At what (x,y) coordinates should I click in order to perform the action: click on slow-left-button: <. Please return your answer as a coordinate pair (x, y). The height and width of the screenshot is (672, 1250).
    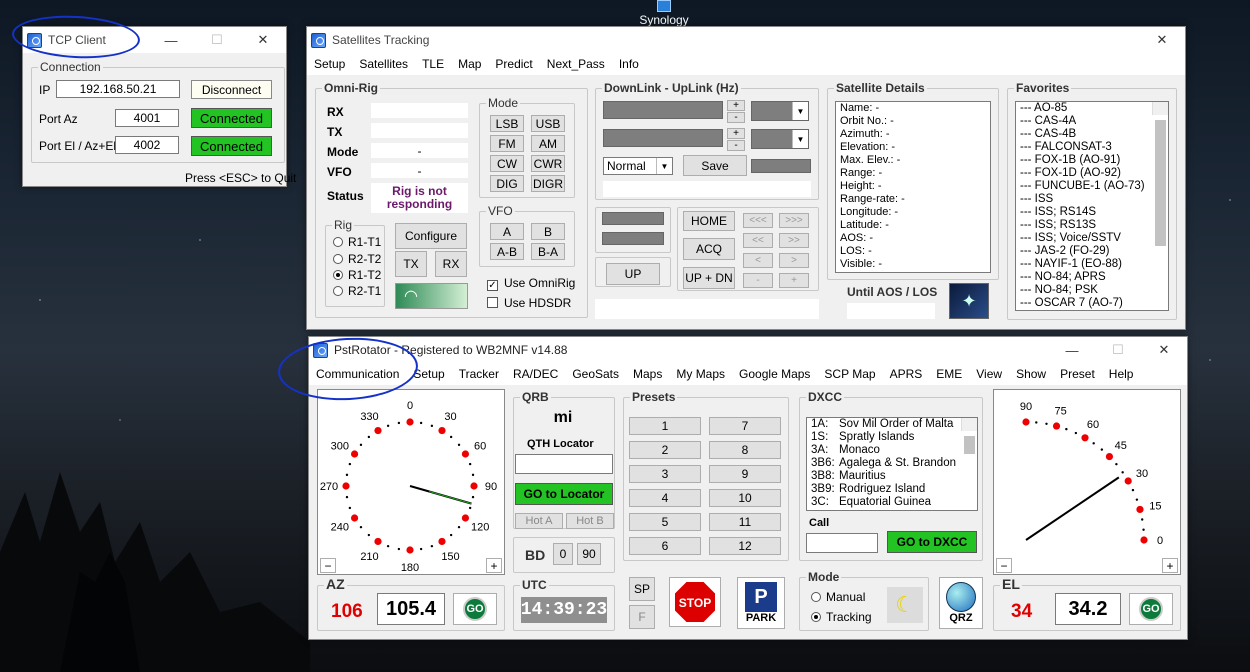
    Looking at the image, I should click on (758, 260).